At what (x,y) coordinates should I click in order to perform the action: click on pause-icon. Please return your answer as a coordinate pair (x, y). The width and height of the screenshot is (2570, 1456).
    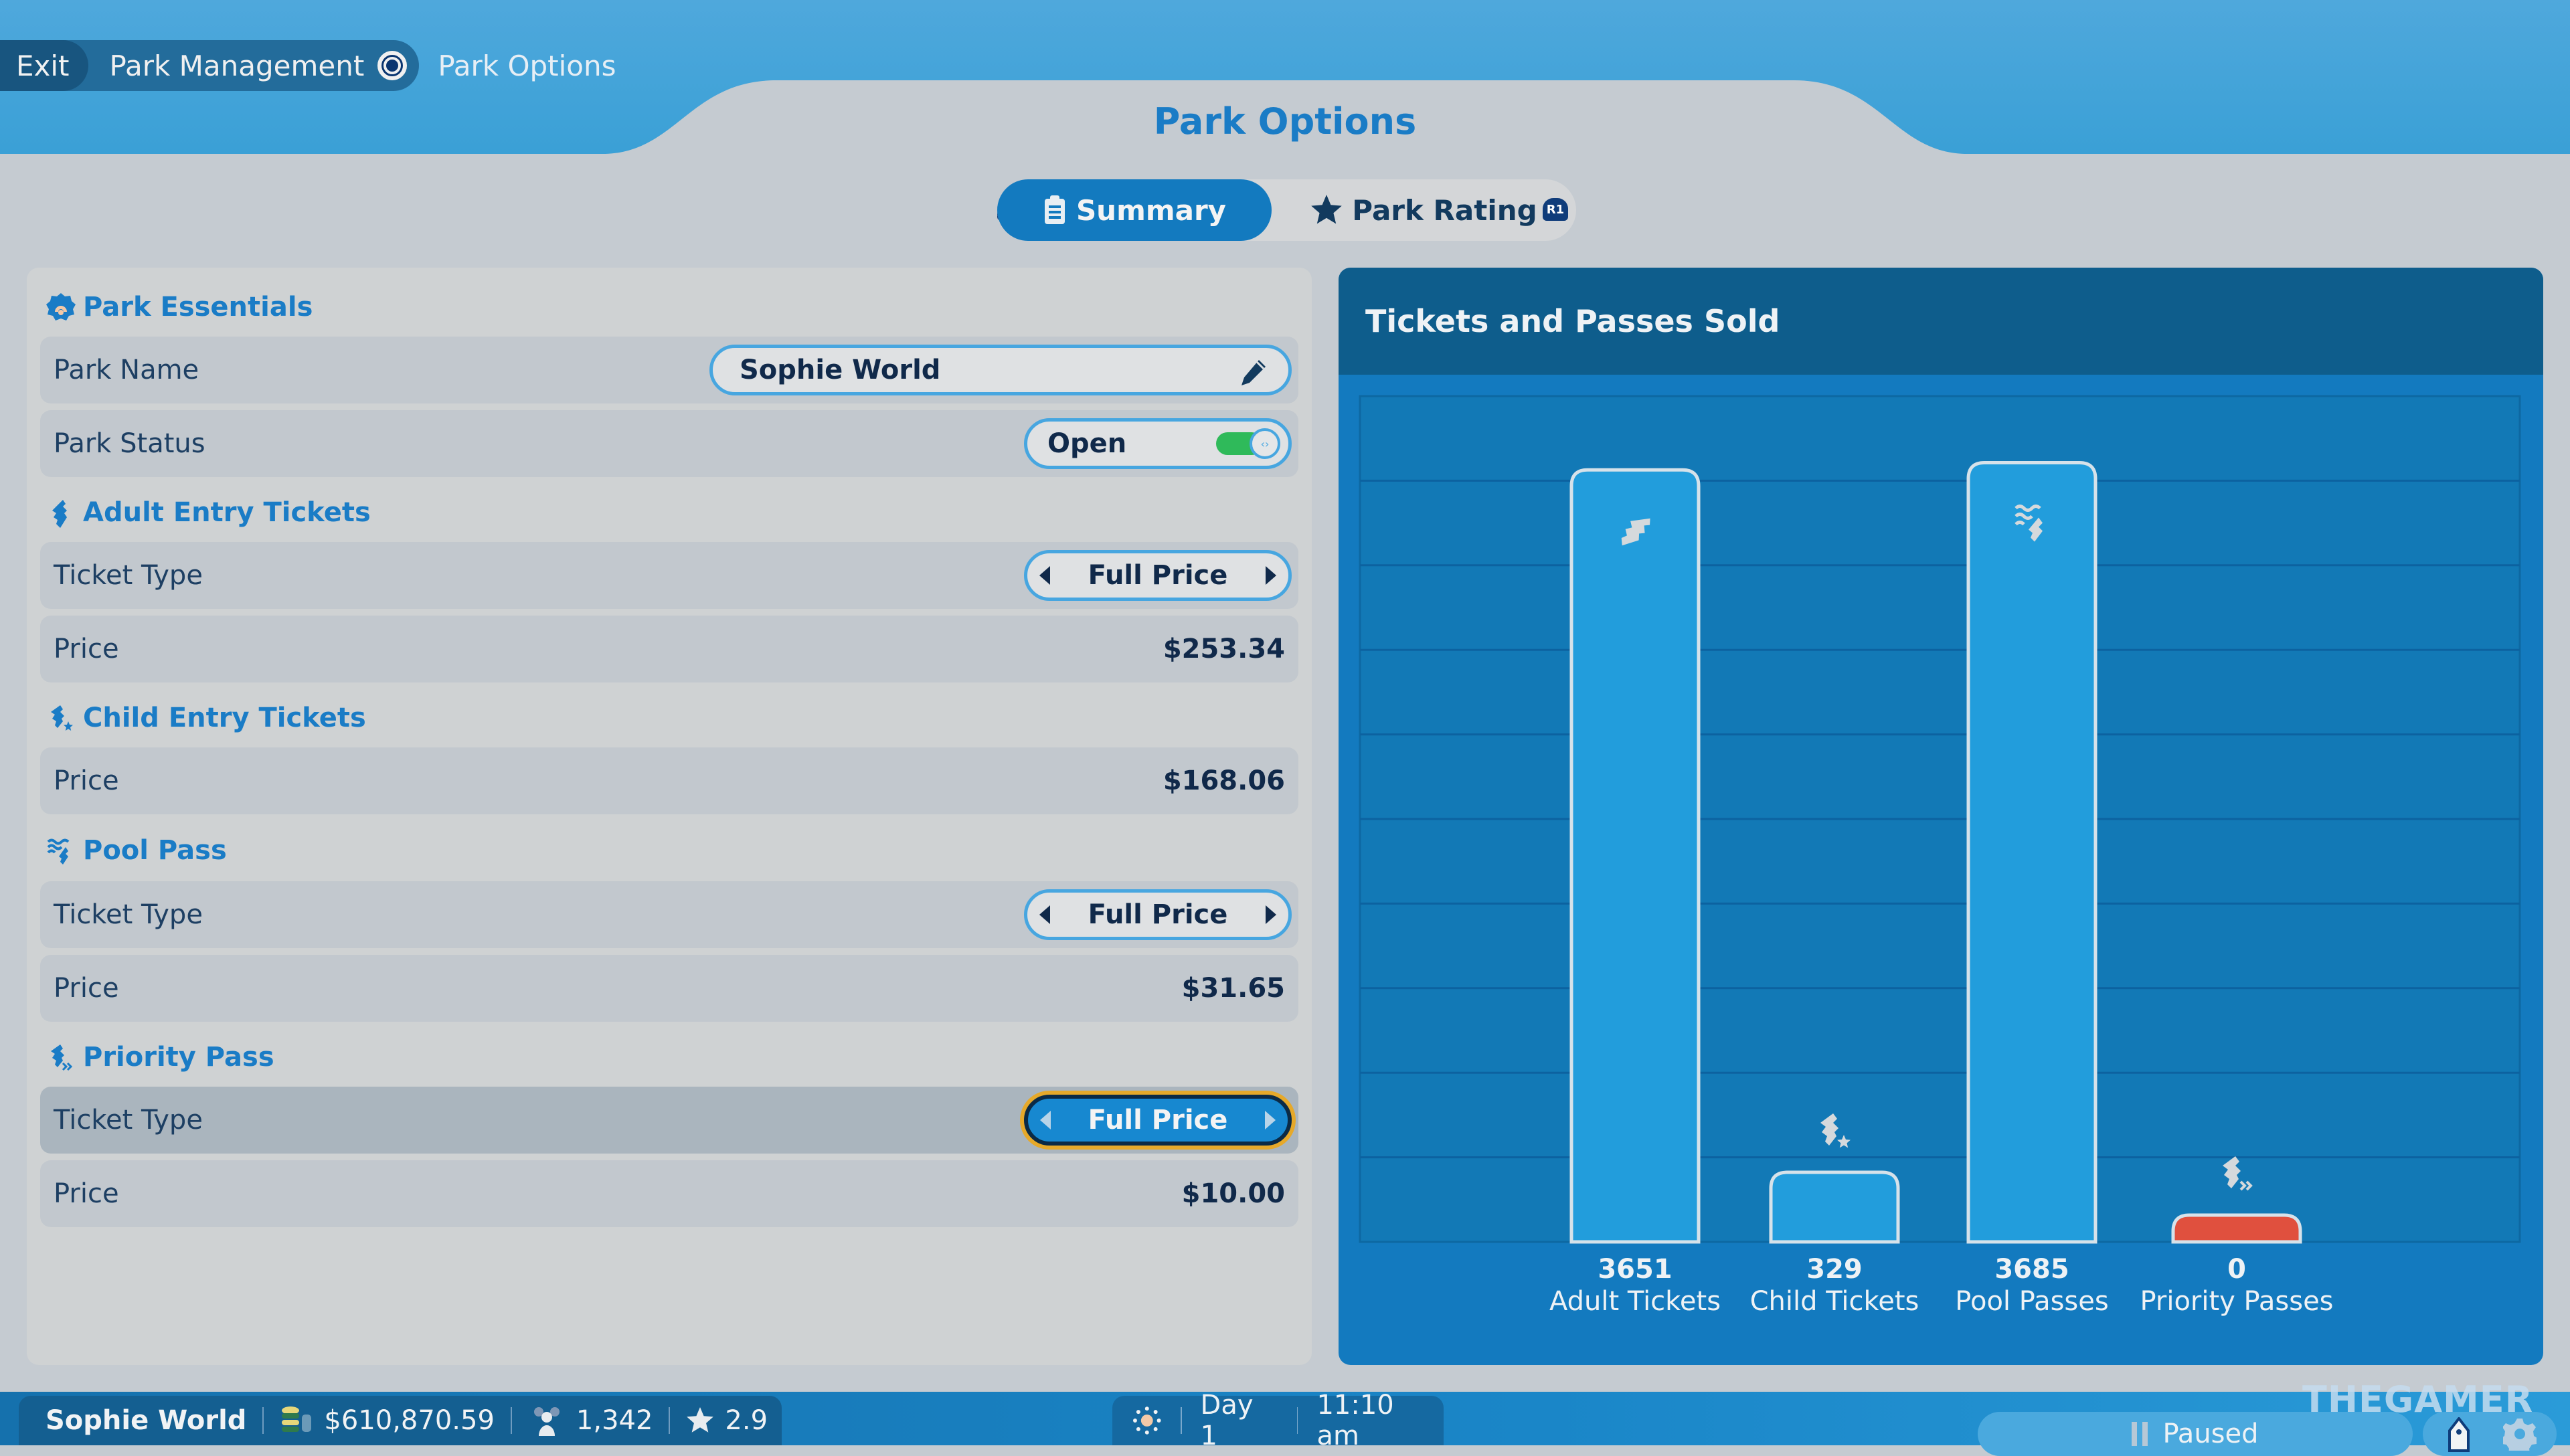
    Looking at the image, I should click on (2140, 1434).